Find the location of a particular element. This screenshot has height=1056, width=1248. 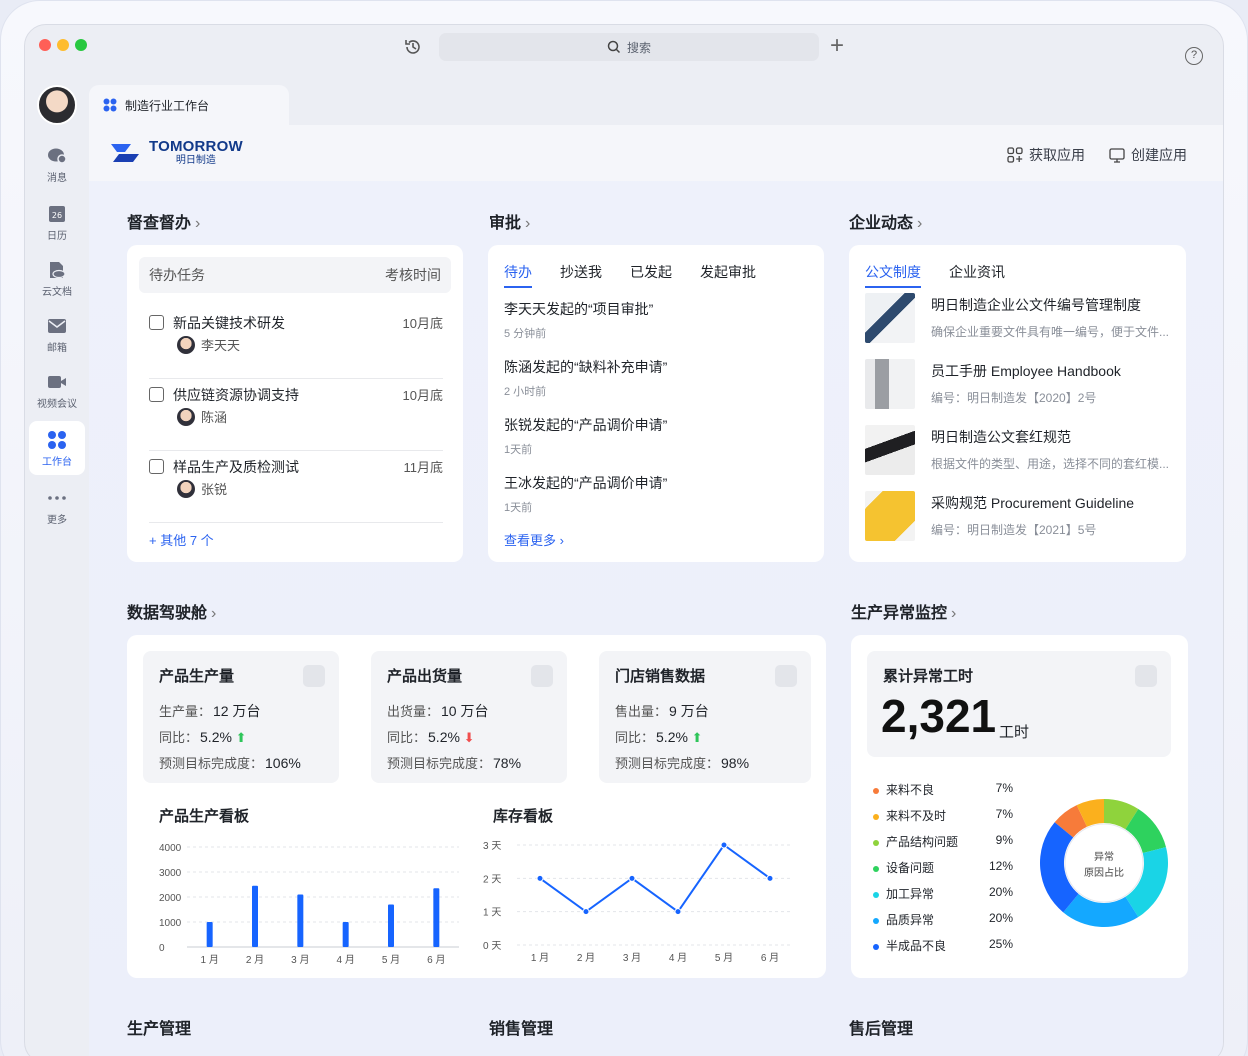

section-news: 企业动态 › is located at coordinates (885, 221).